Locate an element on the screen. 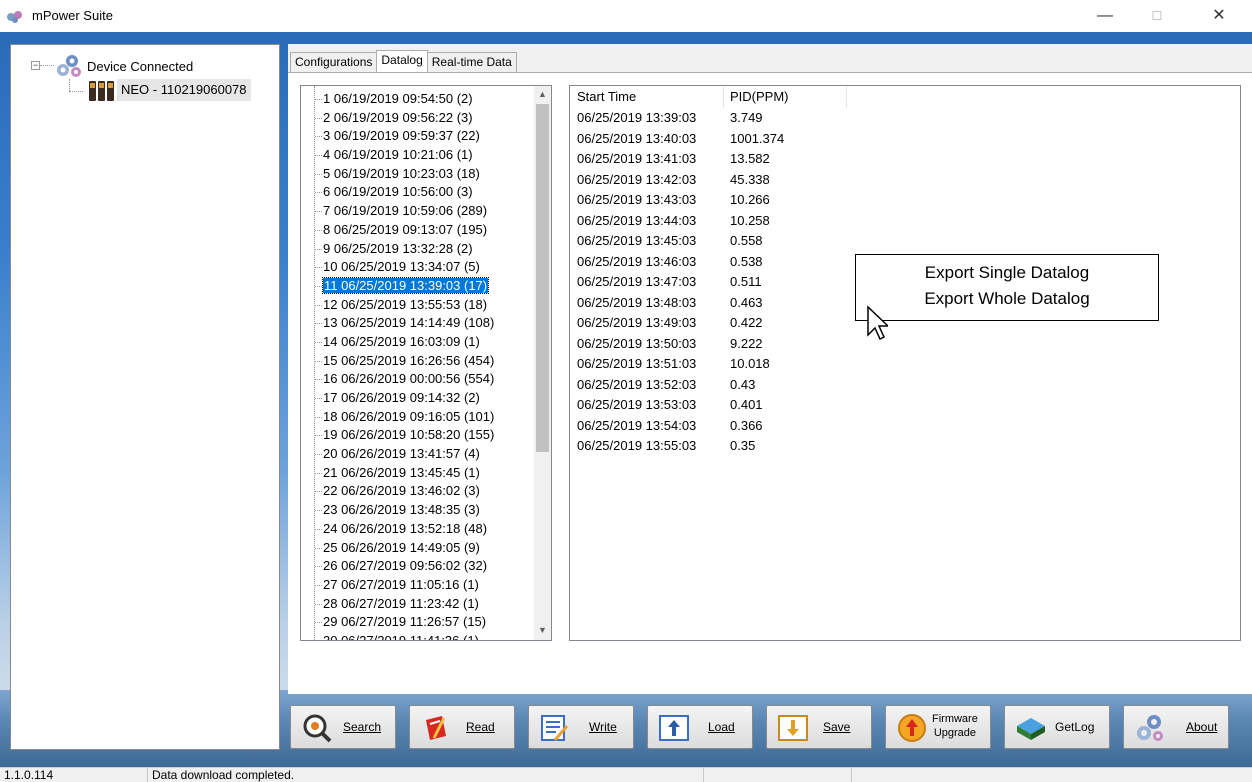 The height and width of the screenshot is (782, 1252). datalog-list-item: 12 06/25/2019 13:55:53 (18) is located at coordinates (397, 305).